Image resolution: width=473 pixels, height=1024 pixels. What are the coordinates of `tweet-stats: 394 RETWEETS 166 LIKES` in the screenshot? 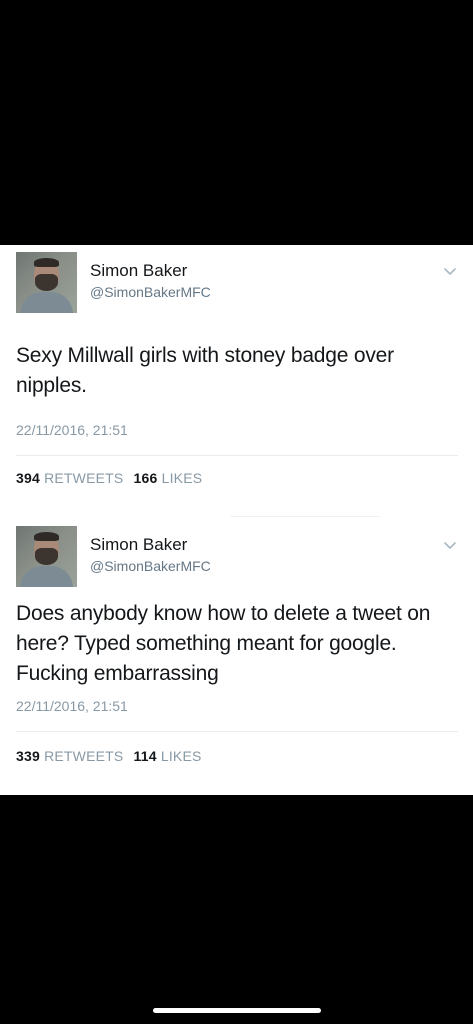 It's located at (109, 478).